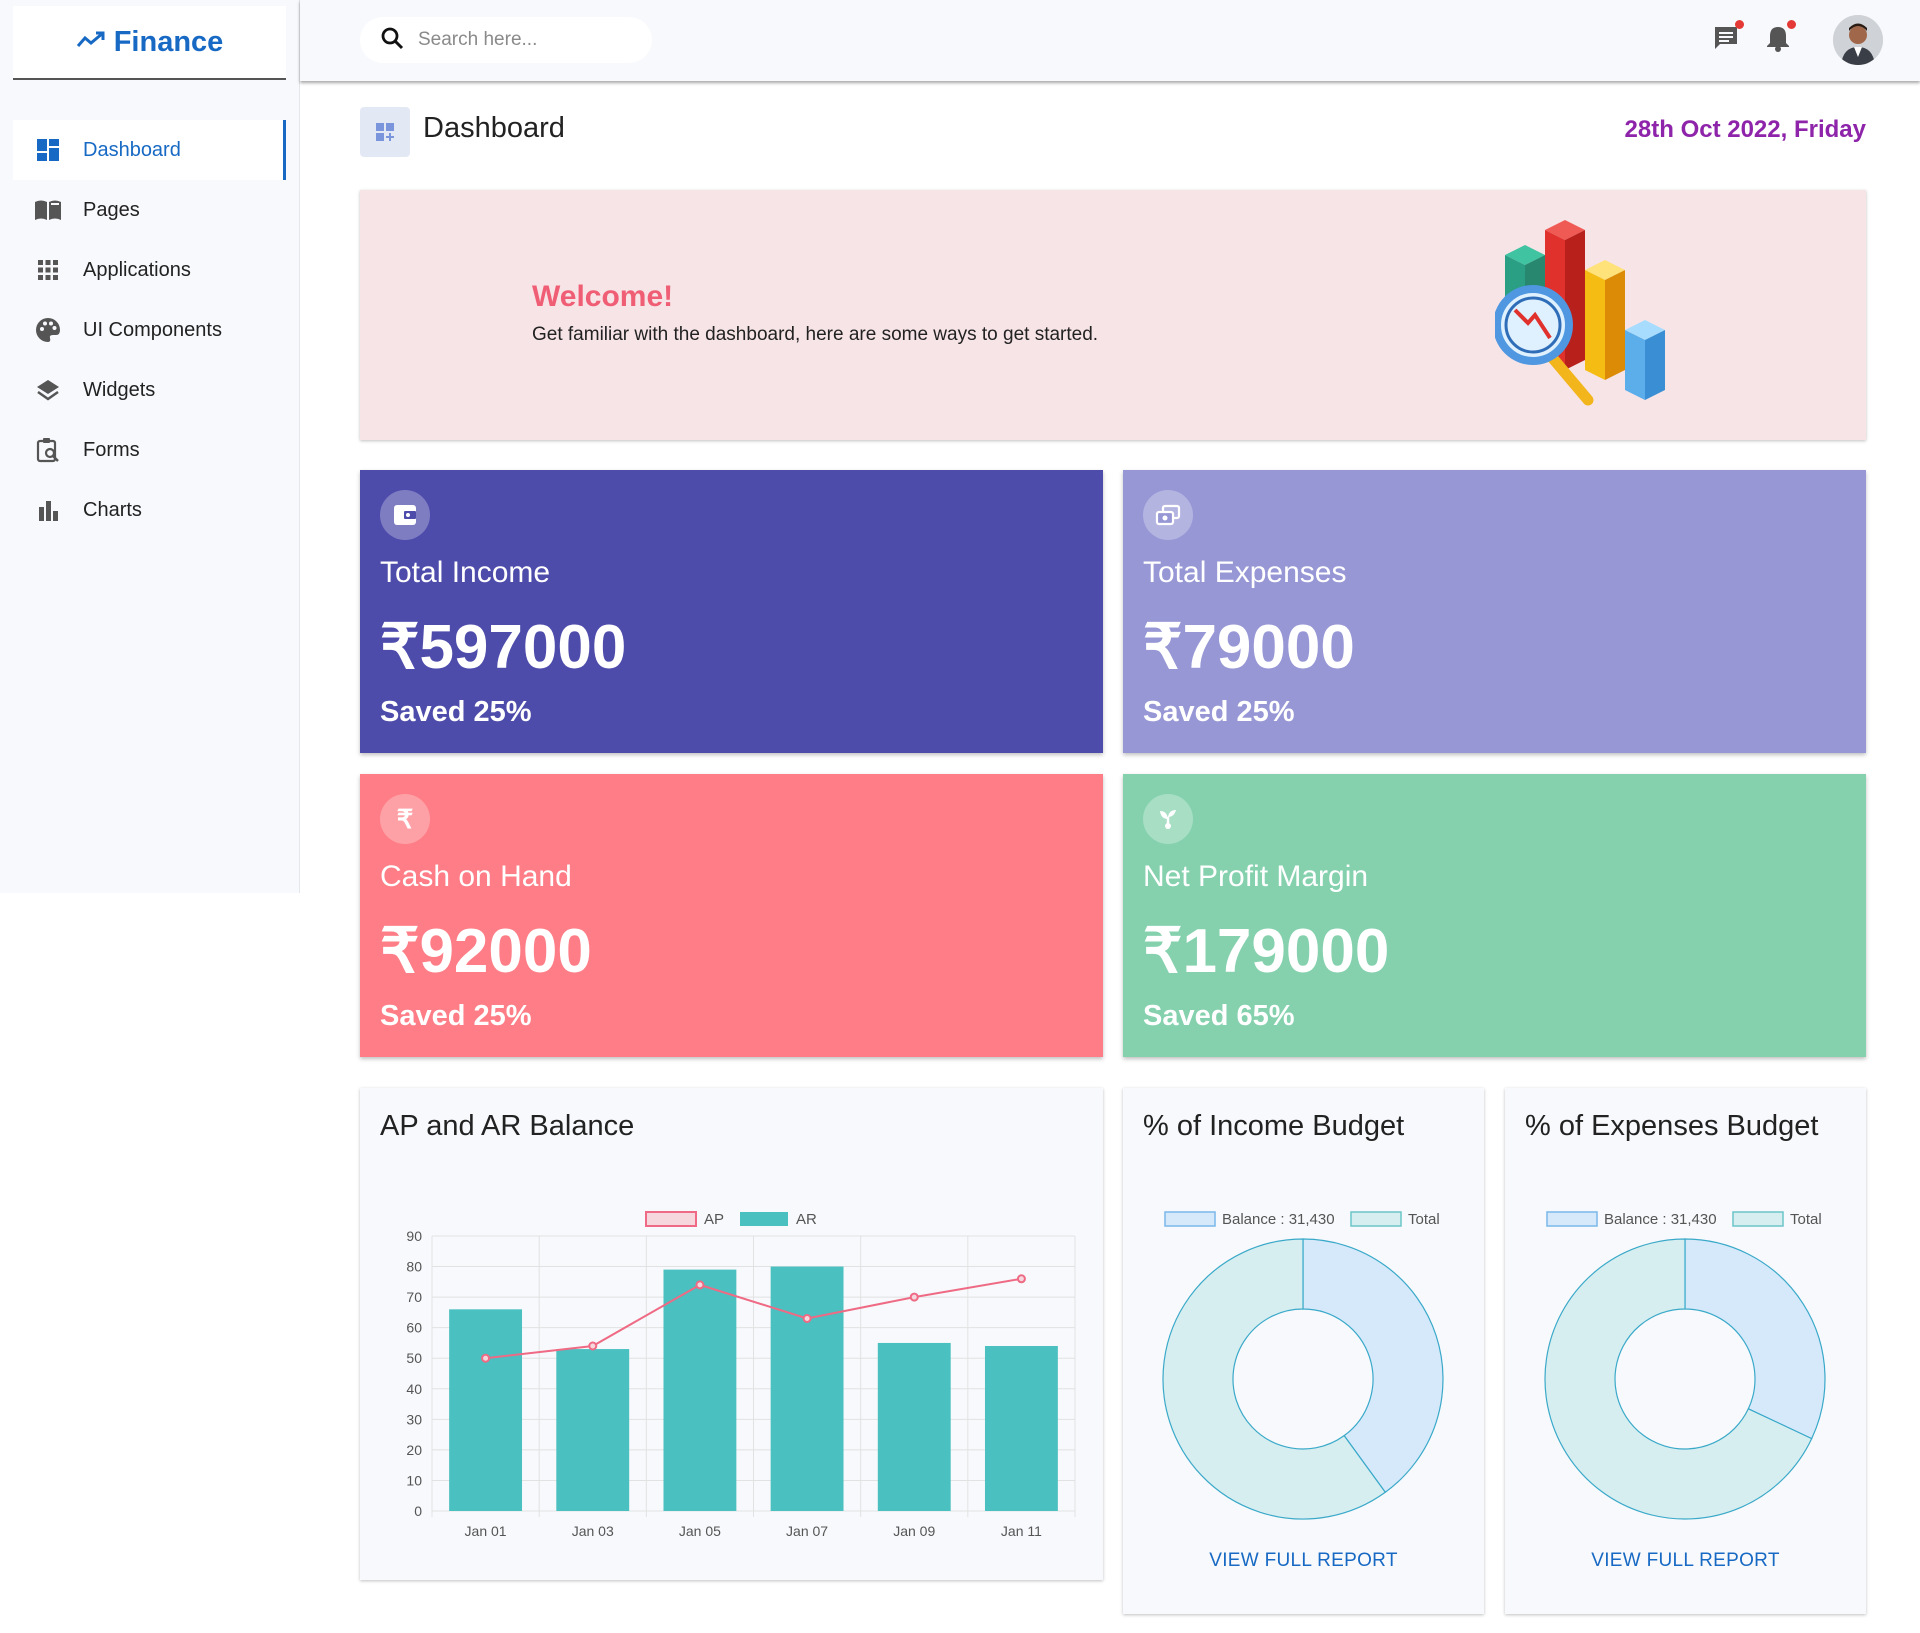 The height and width of the screenshot is (1633, 1920). What do you see at coordinates (48, 210) in the screenshot?
I see `book-icon` at bounding box center [48, 210].